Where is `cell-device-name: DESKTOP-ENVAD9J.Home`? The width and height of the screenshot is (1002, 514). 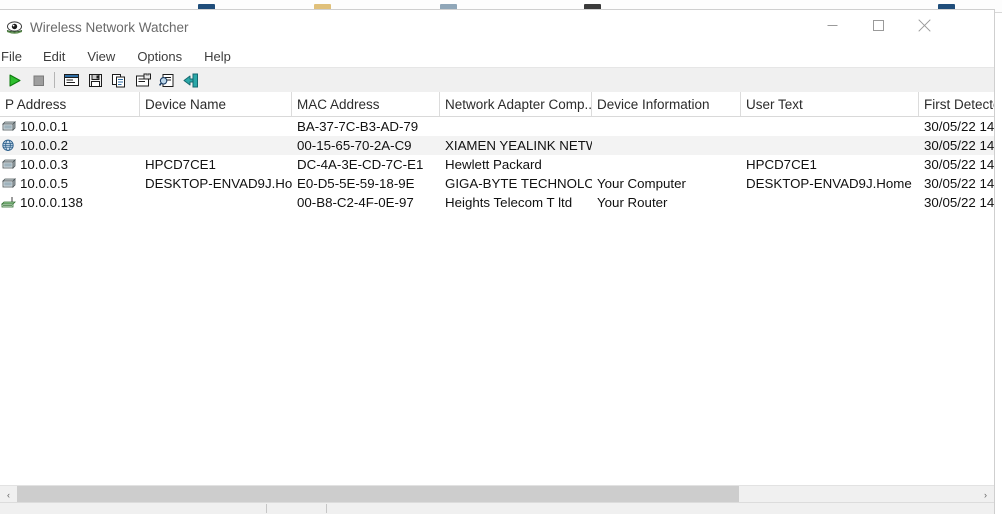 cell-device-name: DESKTOP-ENVAD9J.Home is located at coordinates (218, 183).